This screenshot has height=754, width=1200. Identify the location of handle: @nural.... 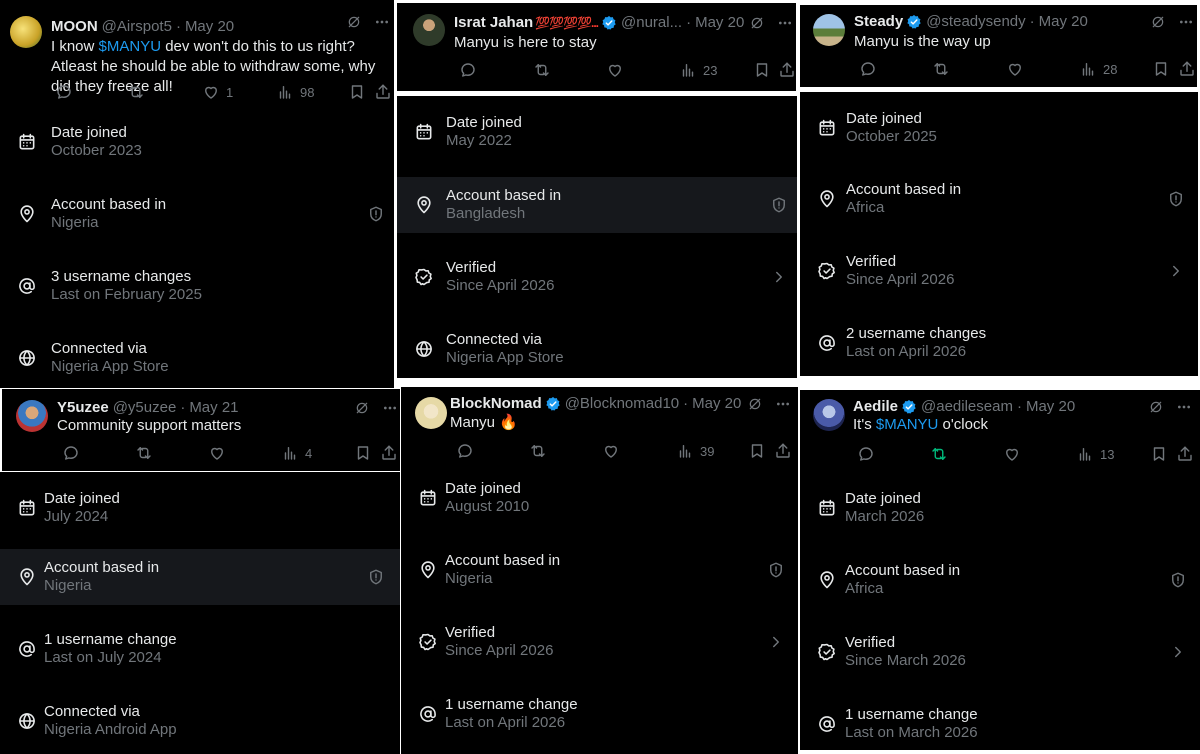
(651, 23).